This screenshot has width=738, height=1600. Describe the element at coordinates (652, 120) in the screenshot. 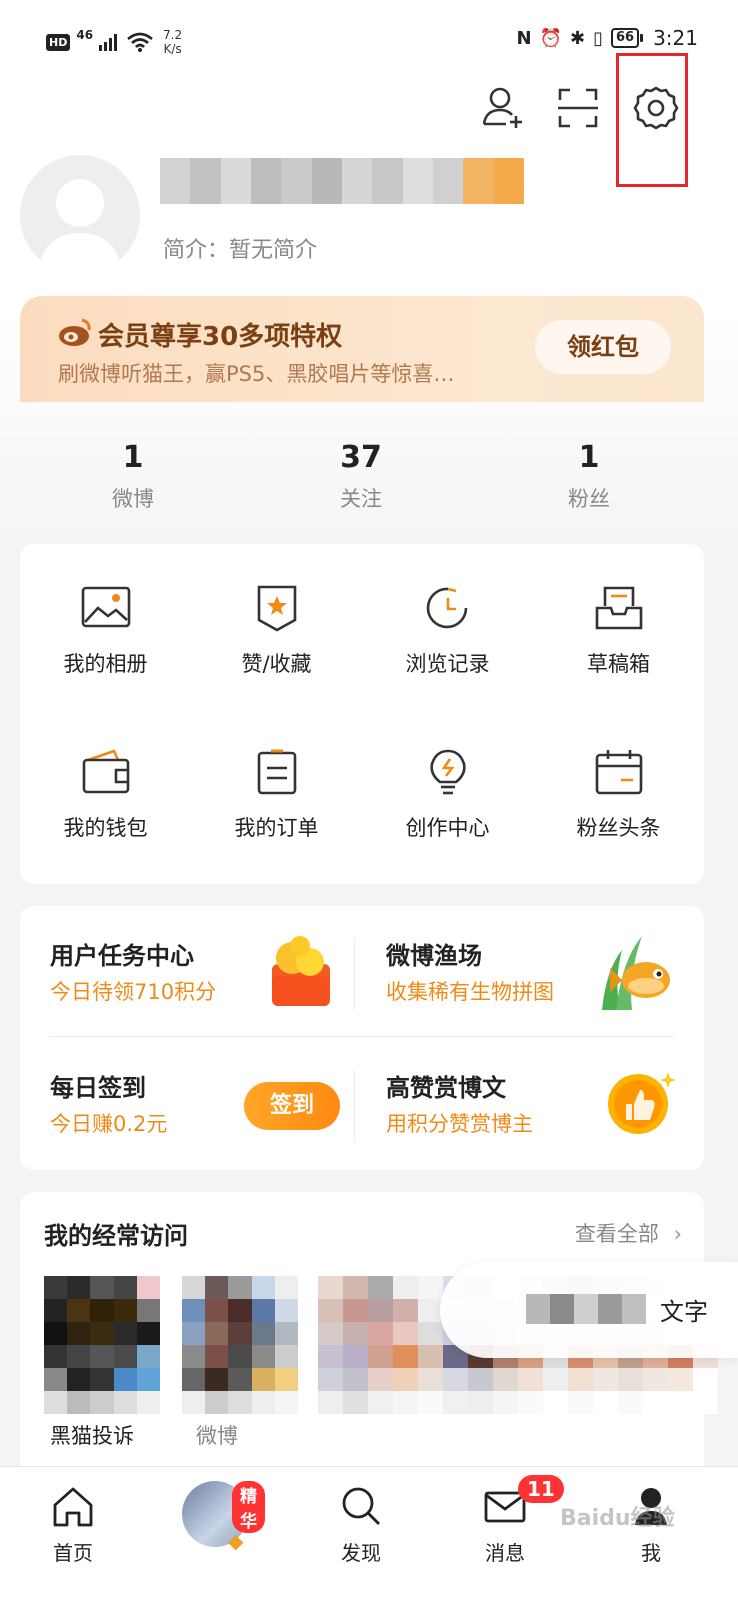

I see `settings-highlight-box` at that location.